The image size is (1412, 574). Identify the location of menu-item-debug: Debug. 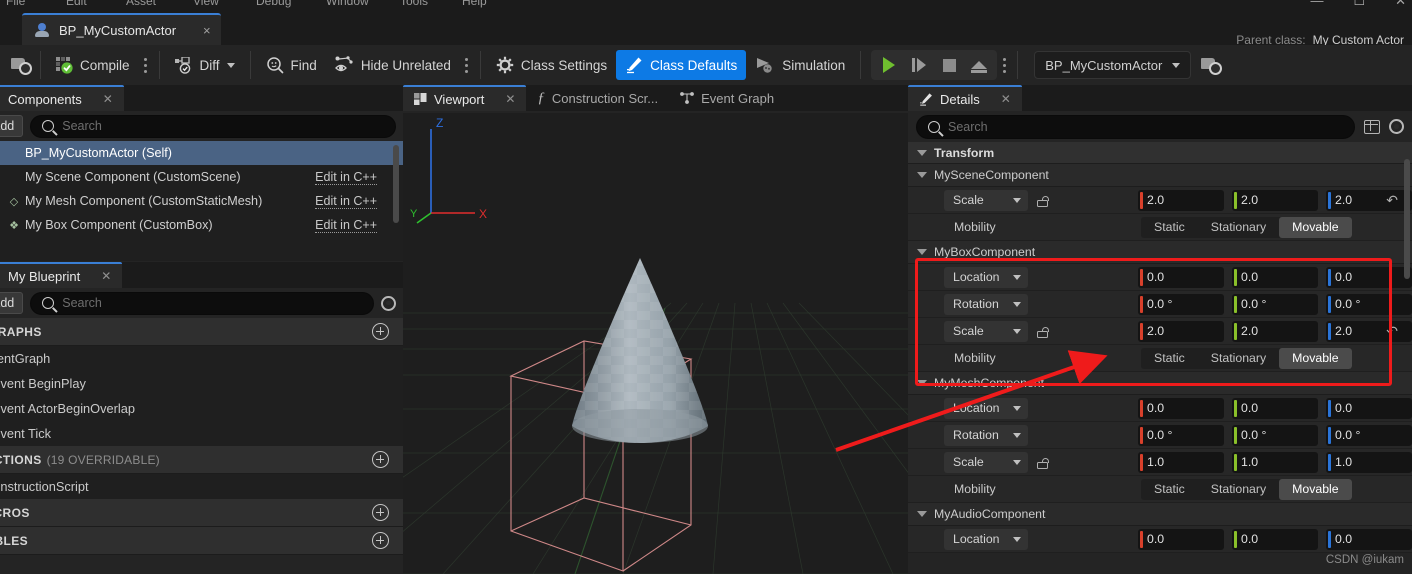
(273, 4).